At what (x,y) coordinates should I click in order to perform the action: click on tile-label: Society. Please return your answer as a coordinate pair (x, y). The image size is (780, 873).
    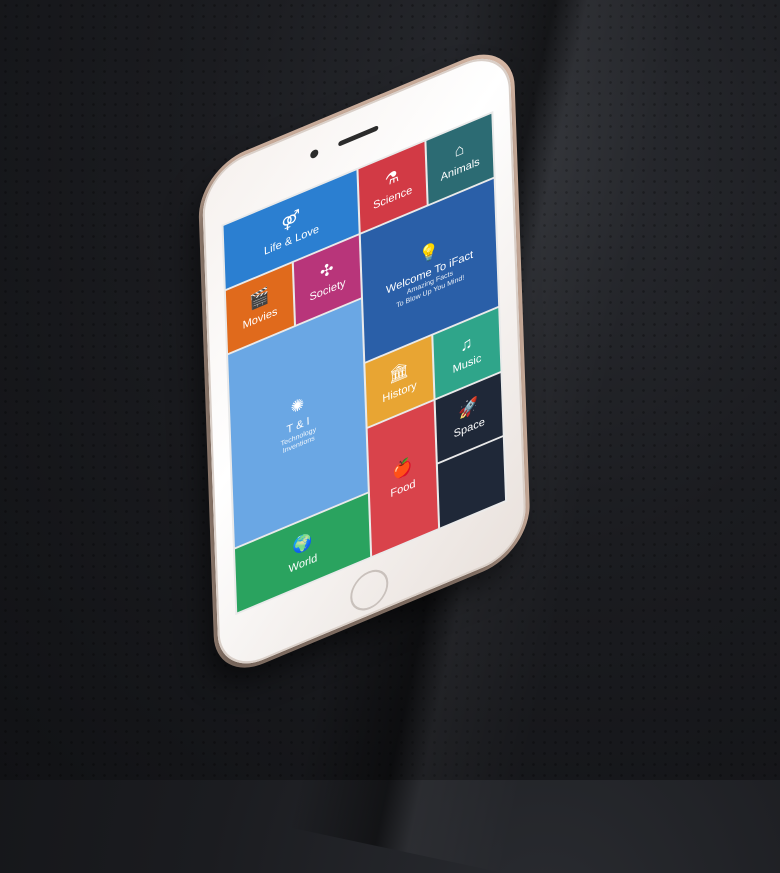
    Looking at the image, I should click on (327, 291).